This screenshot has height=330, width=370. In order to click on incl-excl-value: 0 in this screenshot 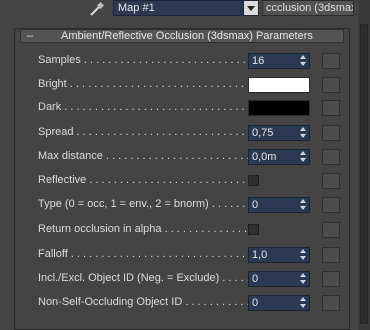, I will do `click(255, 279)`.